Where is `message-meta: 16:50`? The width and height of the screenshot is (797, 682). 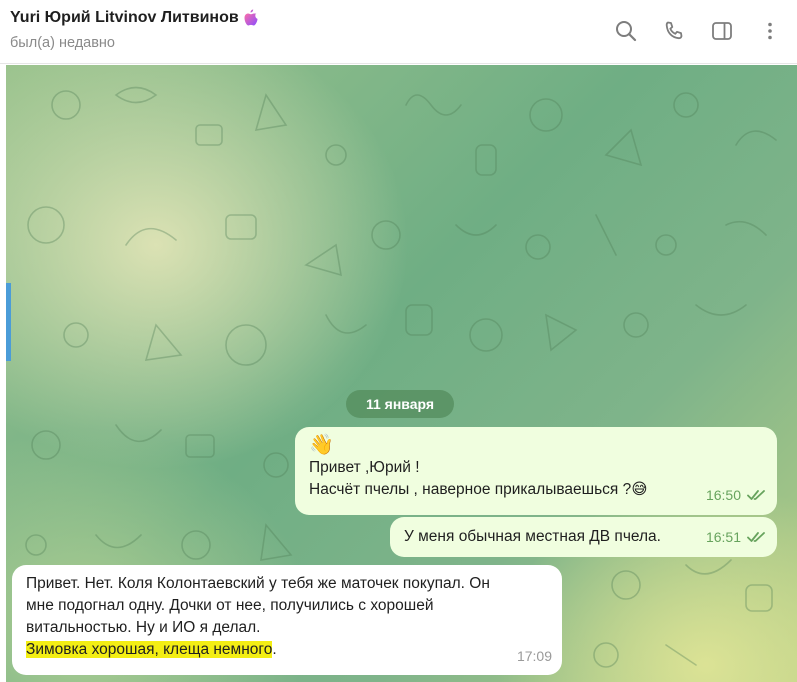 message-meta: 16:50 is located at coordinates (736, 495).